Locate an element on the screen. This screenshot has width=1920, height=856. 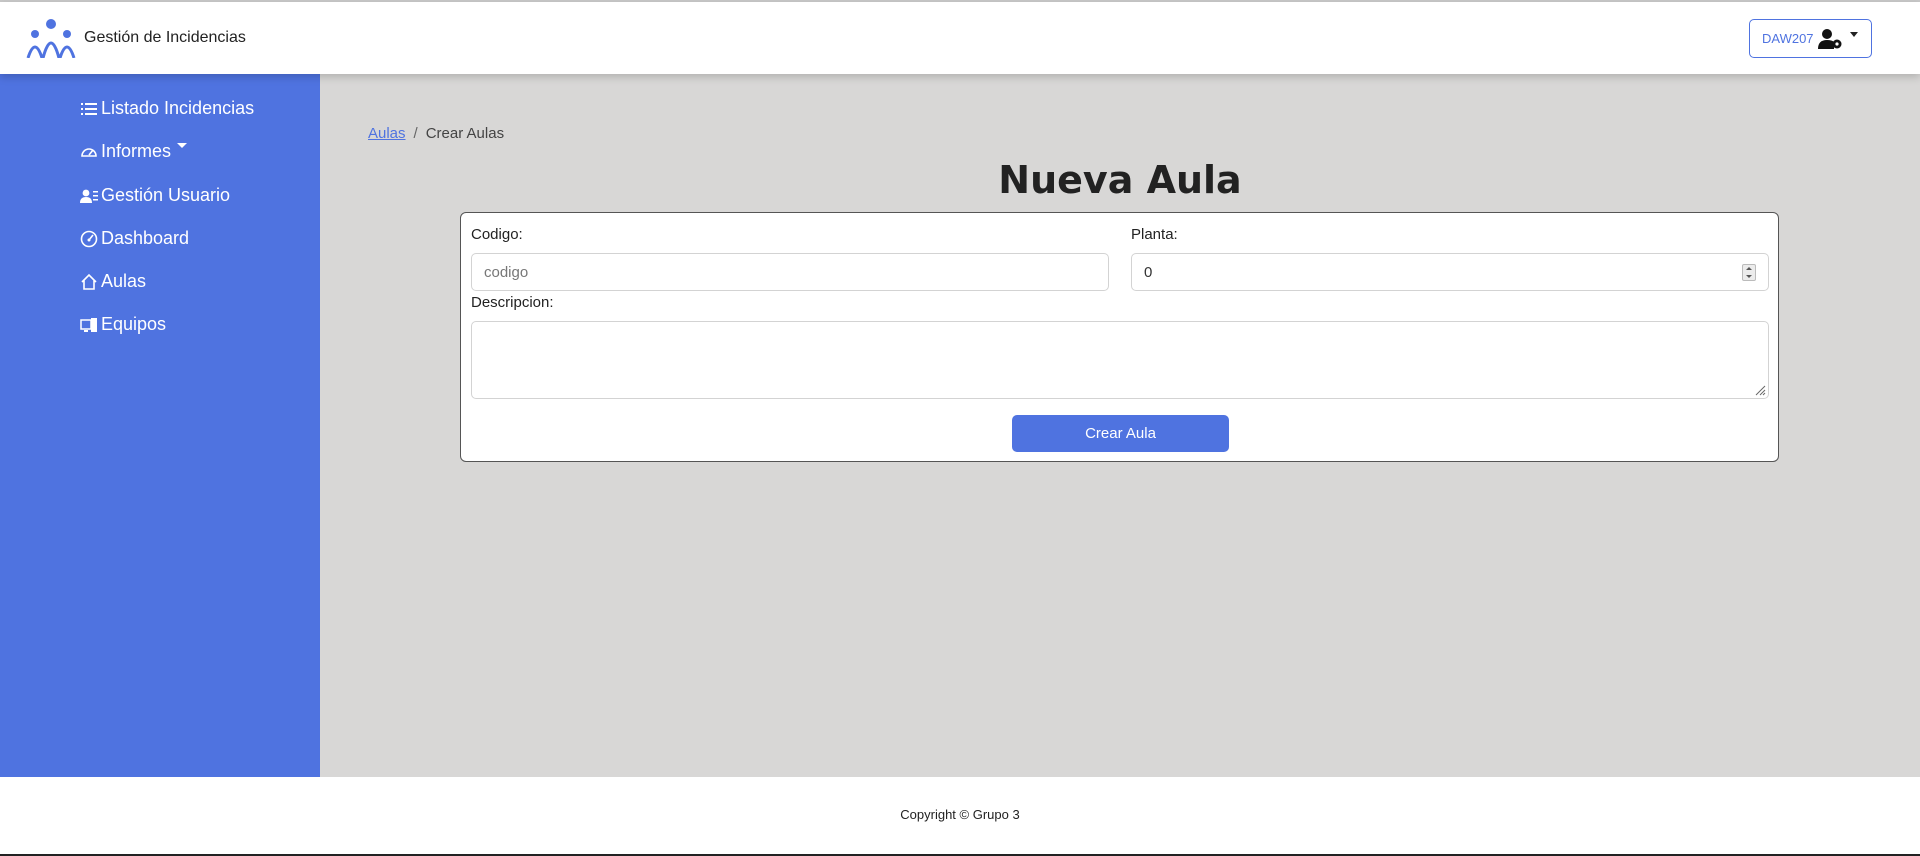
footer: Copyright © Grupo 3 is located at coordinates (960, 815).